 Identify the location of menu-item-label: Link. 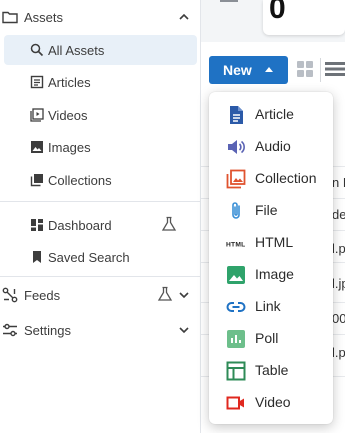
(268, 306).